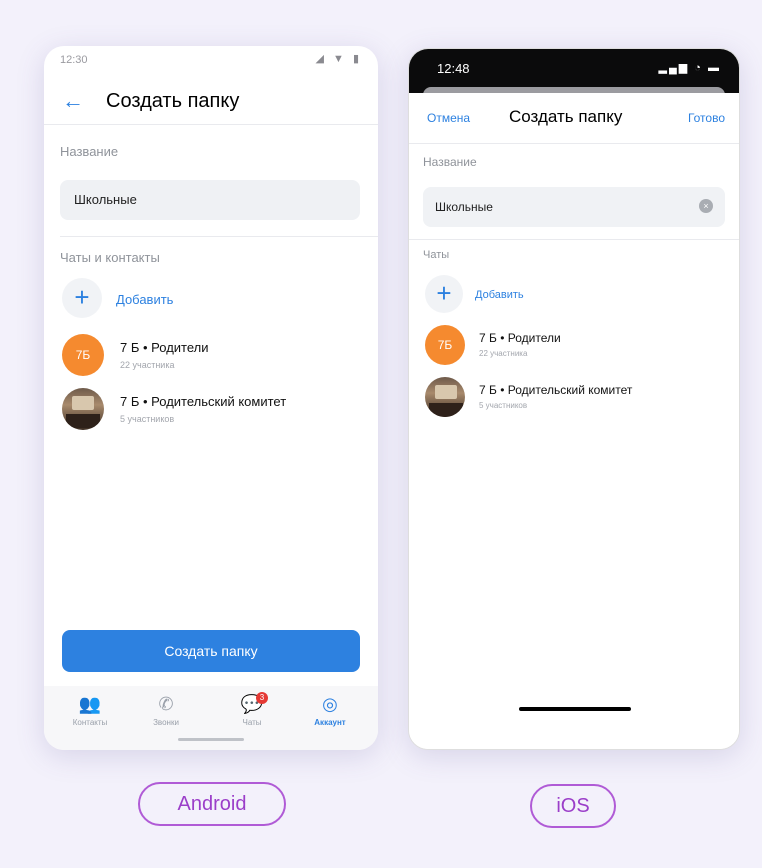 This screenshot has height=868, width=762. I want to click on tab-contacts: 👥 Контакты, so click(90, 710).